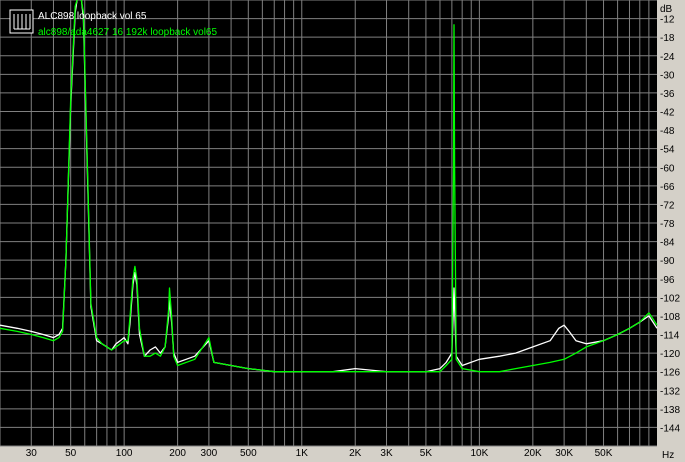 This screenshot has height=462, width=685. I want to click on y-tick-label: -138, so click(670, 410).